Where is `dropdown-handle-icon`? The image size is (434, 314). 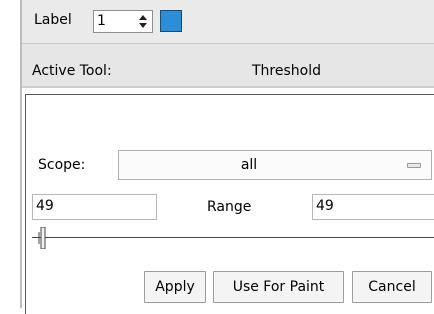 dropdown-handle-icon is located at coordinates (414, 165).